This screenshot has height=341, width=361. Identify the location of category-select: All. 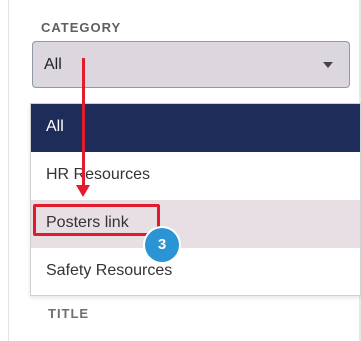
(191, 64).